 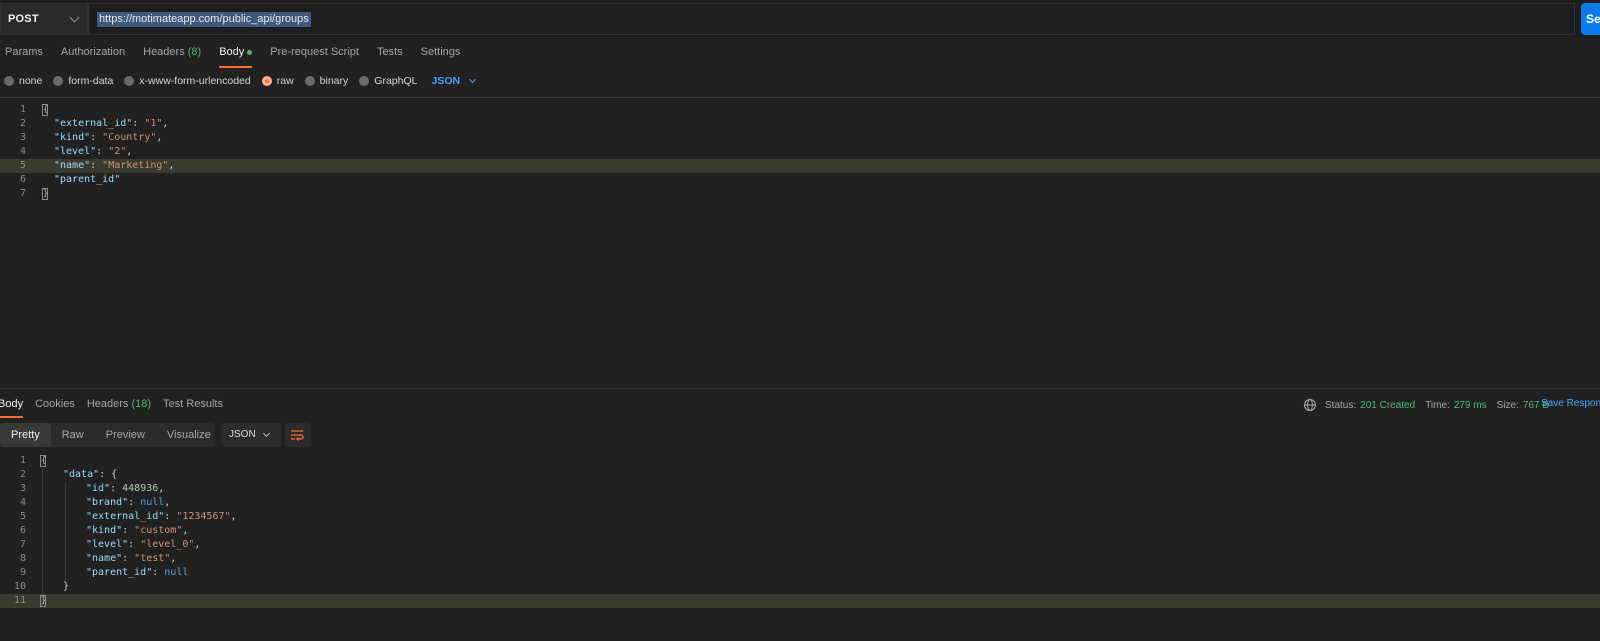 I want to click on tab-label: Cookies, so click(x=55, y=404).